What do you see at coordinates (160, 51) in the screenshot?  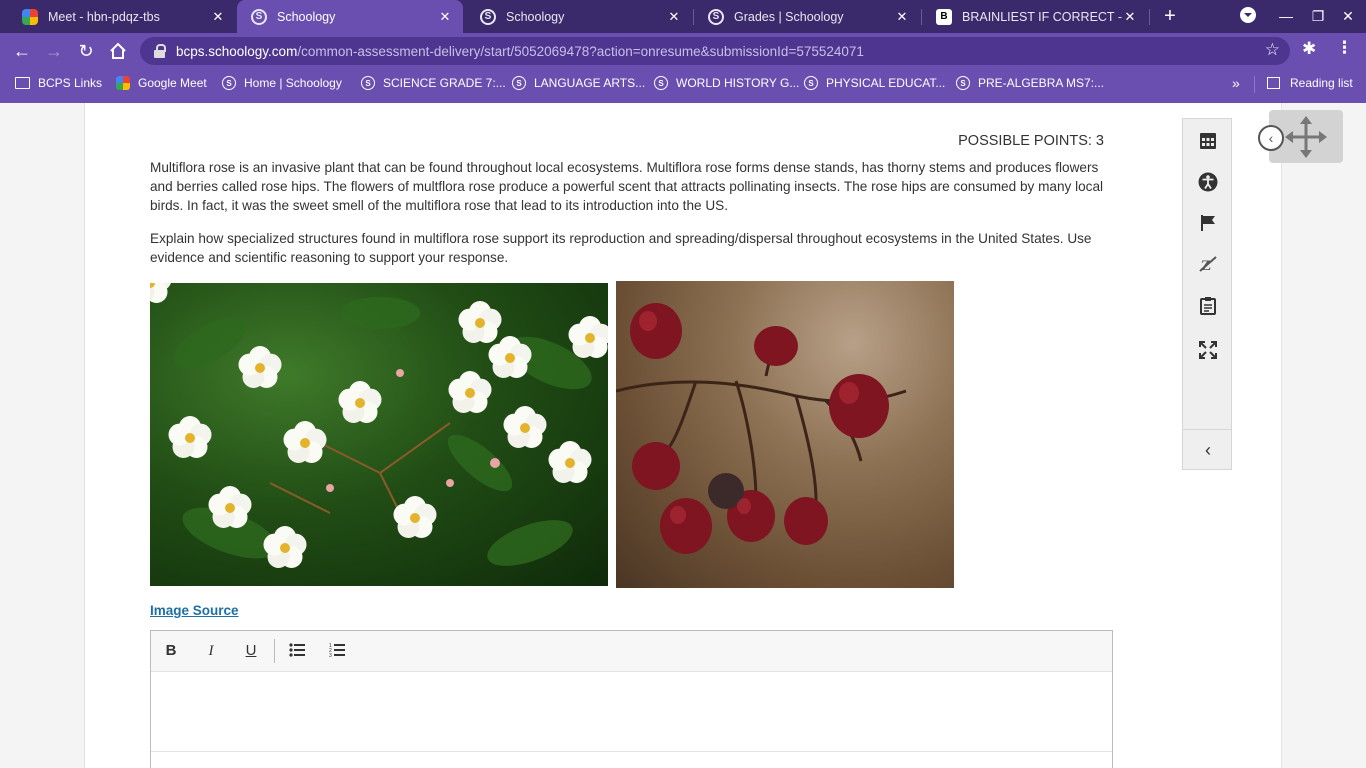 I see `lock-icon` at bounding box center [160, 51].